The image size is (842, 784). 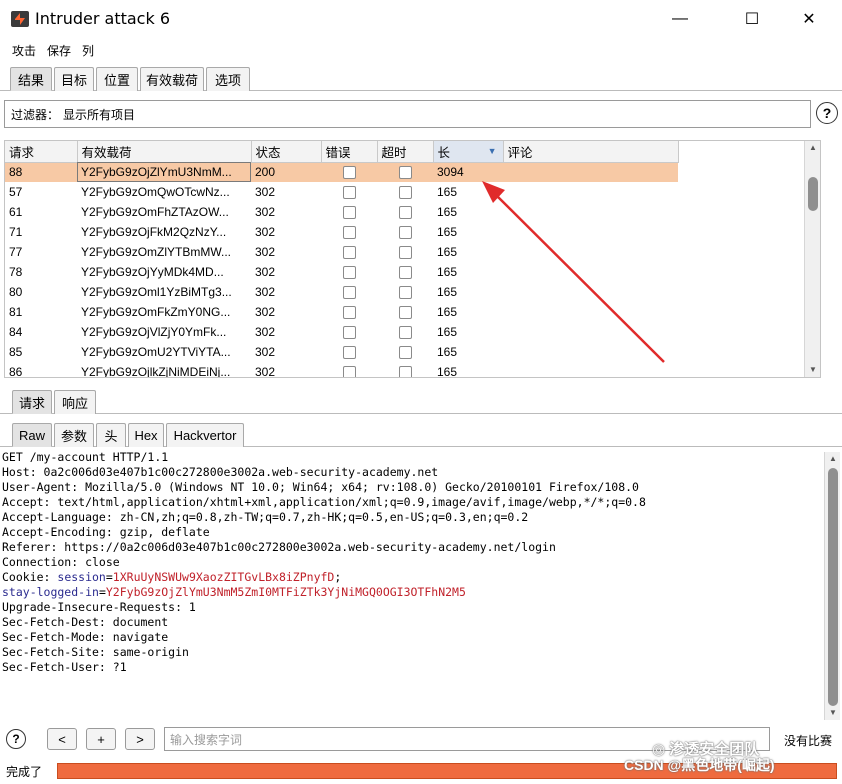 What do you see at coordinates (286, 152) in the screenshot?
I see `col-status: 状态` at bounding box center [286, 152].